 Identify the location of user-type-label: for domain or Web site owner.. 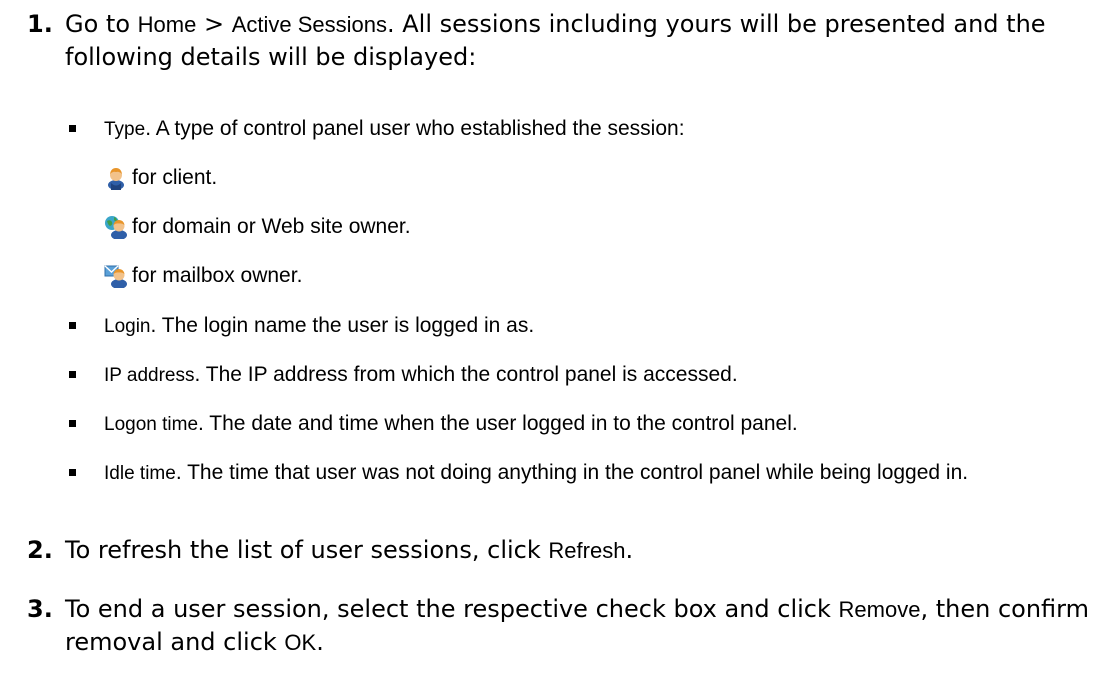
(271, 226).